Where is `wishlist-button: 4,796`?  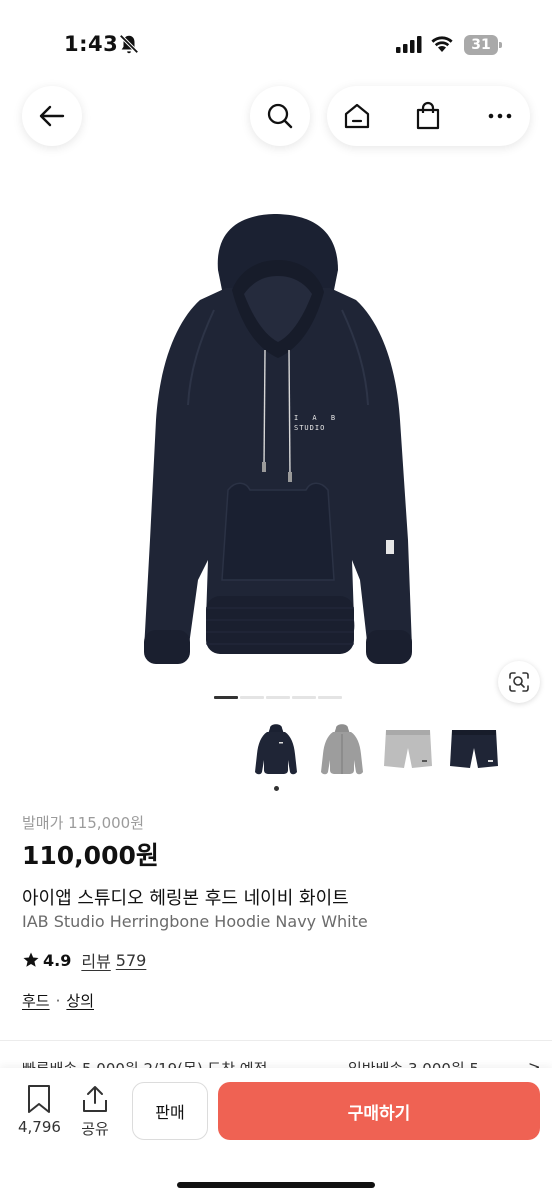
wishlist-button: 4,796 is located at coordinates (39, 1110).